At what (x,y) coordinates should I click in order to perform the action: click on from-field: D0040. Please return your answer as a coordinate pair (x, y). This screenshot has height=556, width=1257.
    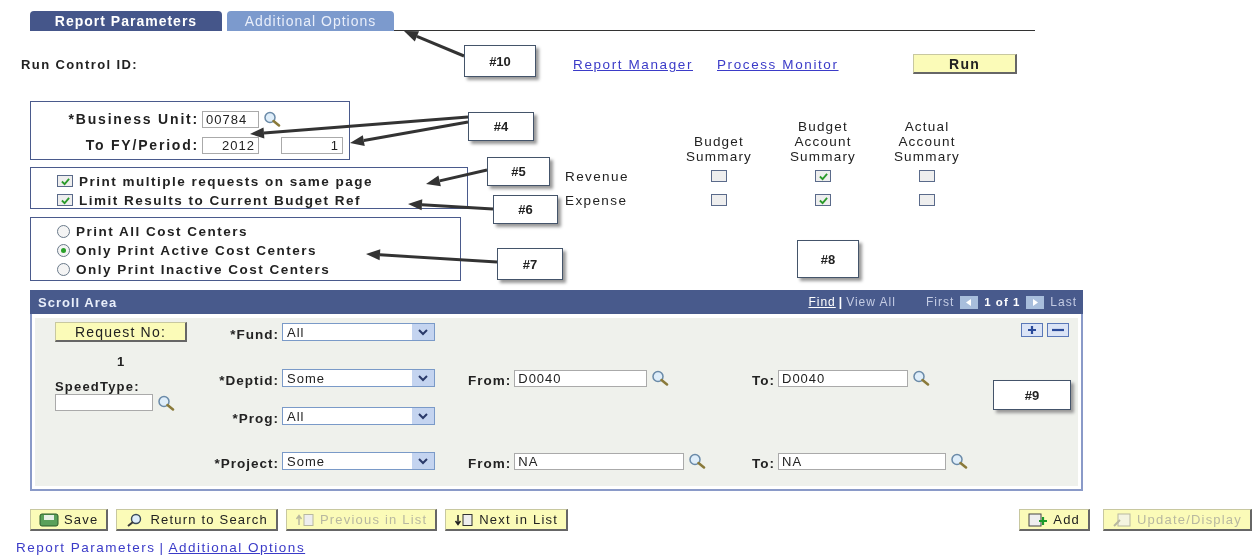
    Looking at the image, I should click on (581, 378).